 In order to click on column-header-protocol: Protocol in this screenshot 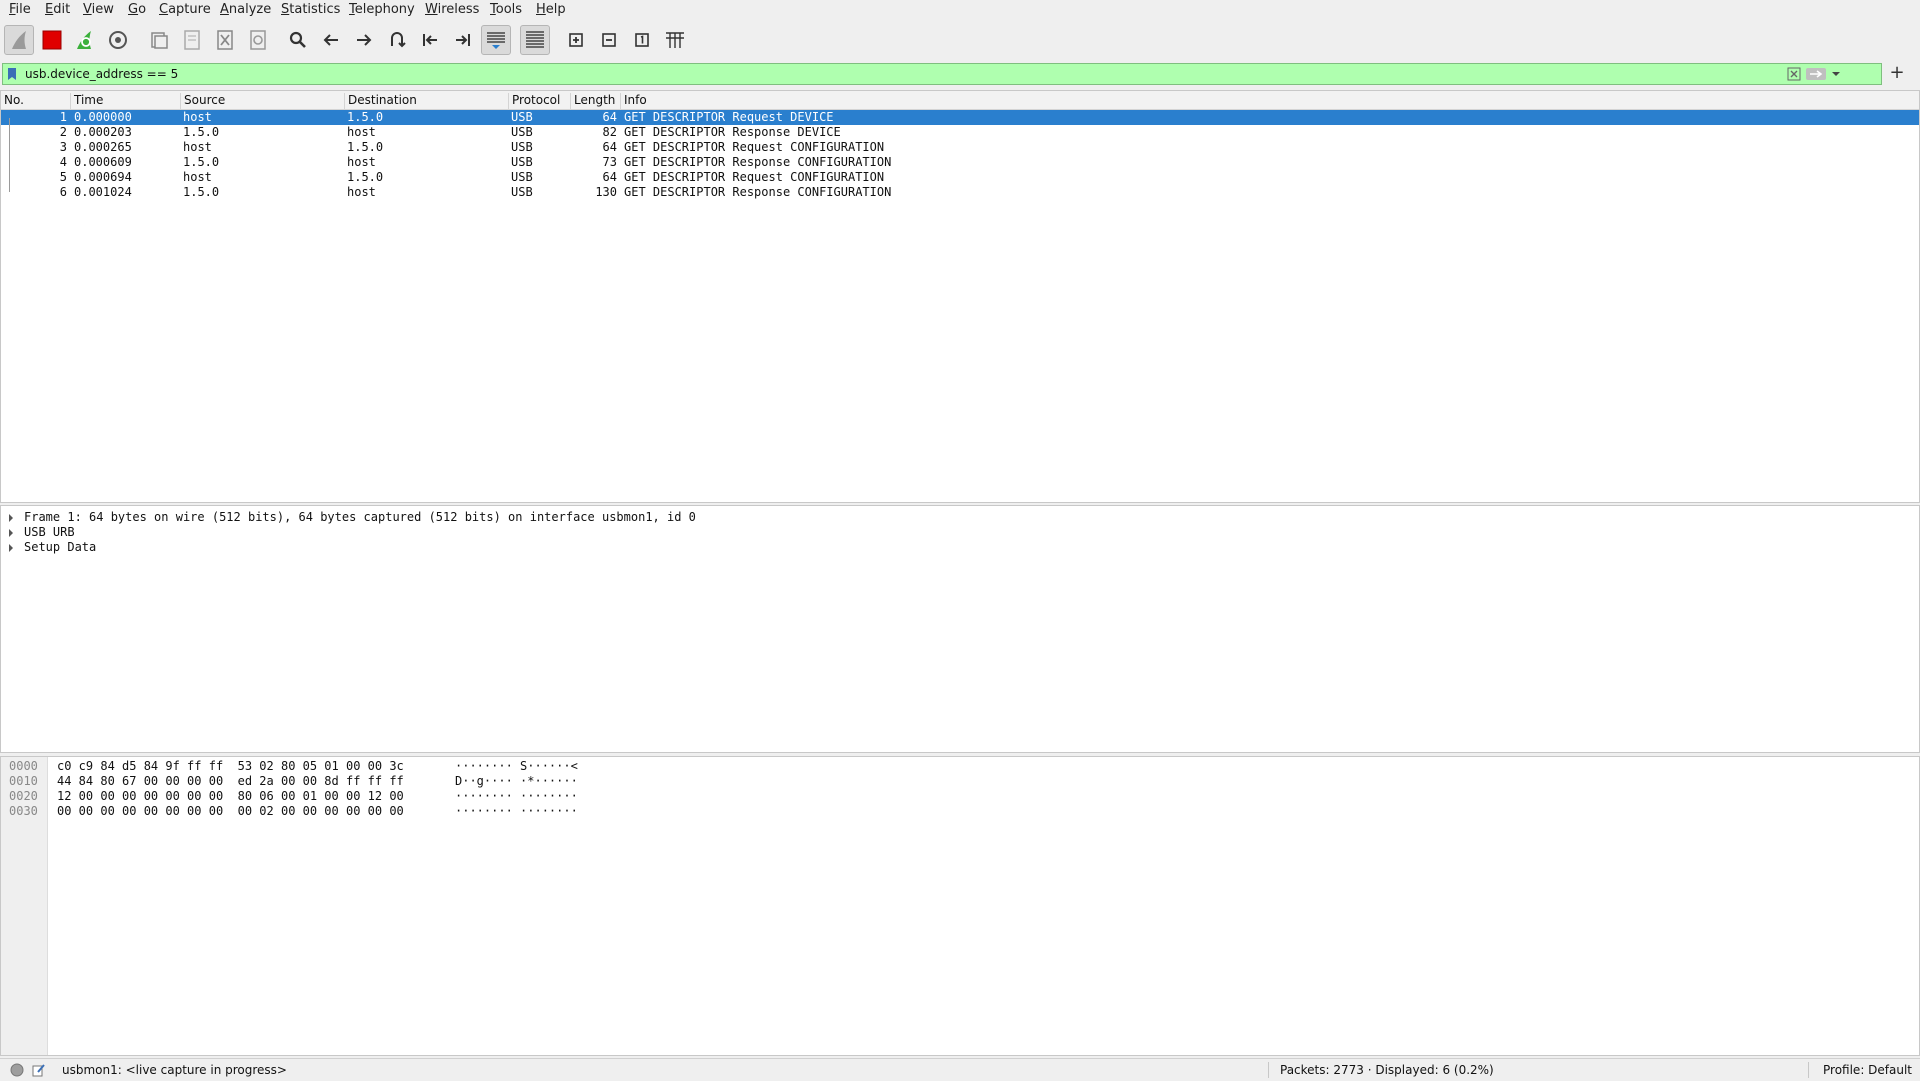, I will do `click(540, 101)`.